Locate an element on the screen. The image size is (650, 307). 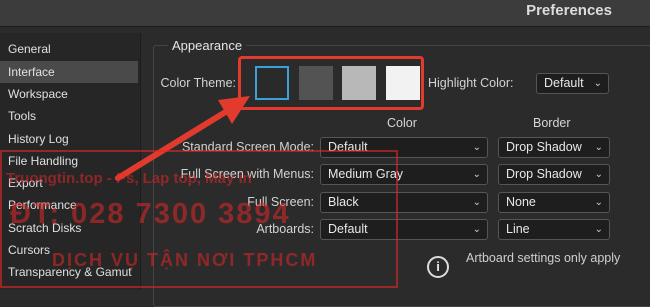
full-screen-menus-border-value: Drop Shadow is located at coordinates (544, 174).